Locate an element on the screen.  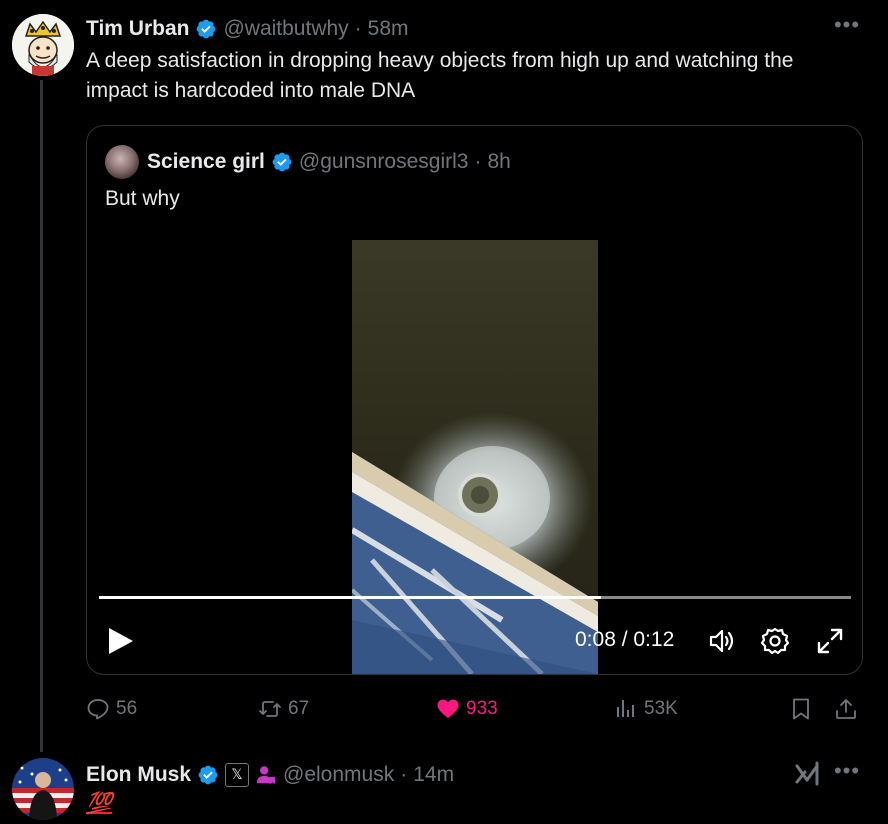
repost-count: 67 is located at coordinates (299, 708).